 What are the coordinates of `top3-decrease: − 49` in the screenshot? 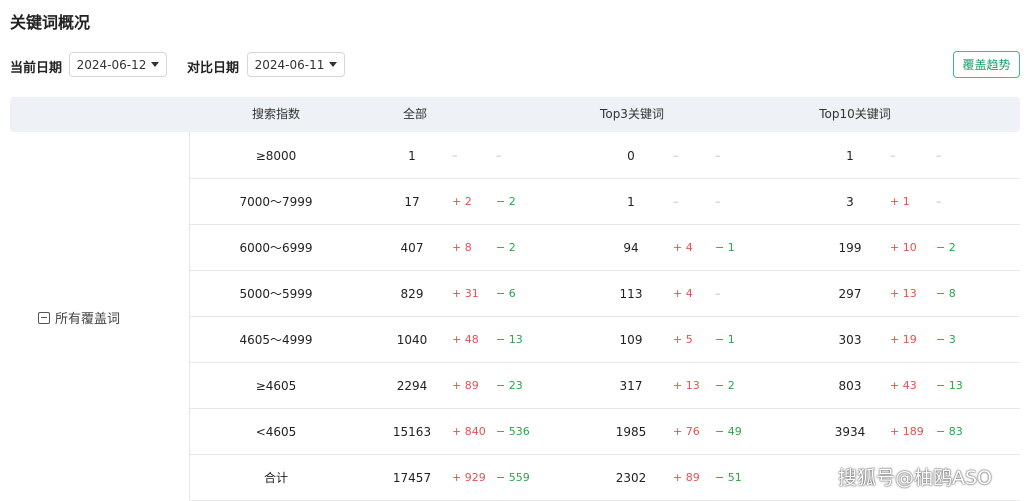 It's located at (728, 431).